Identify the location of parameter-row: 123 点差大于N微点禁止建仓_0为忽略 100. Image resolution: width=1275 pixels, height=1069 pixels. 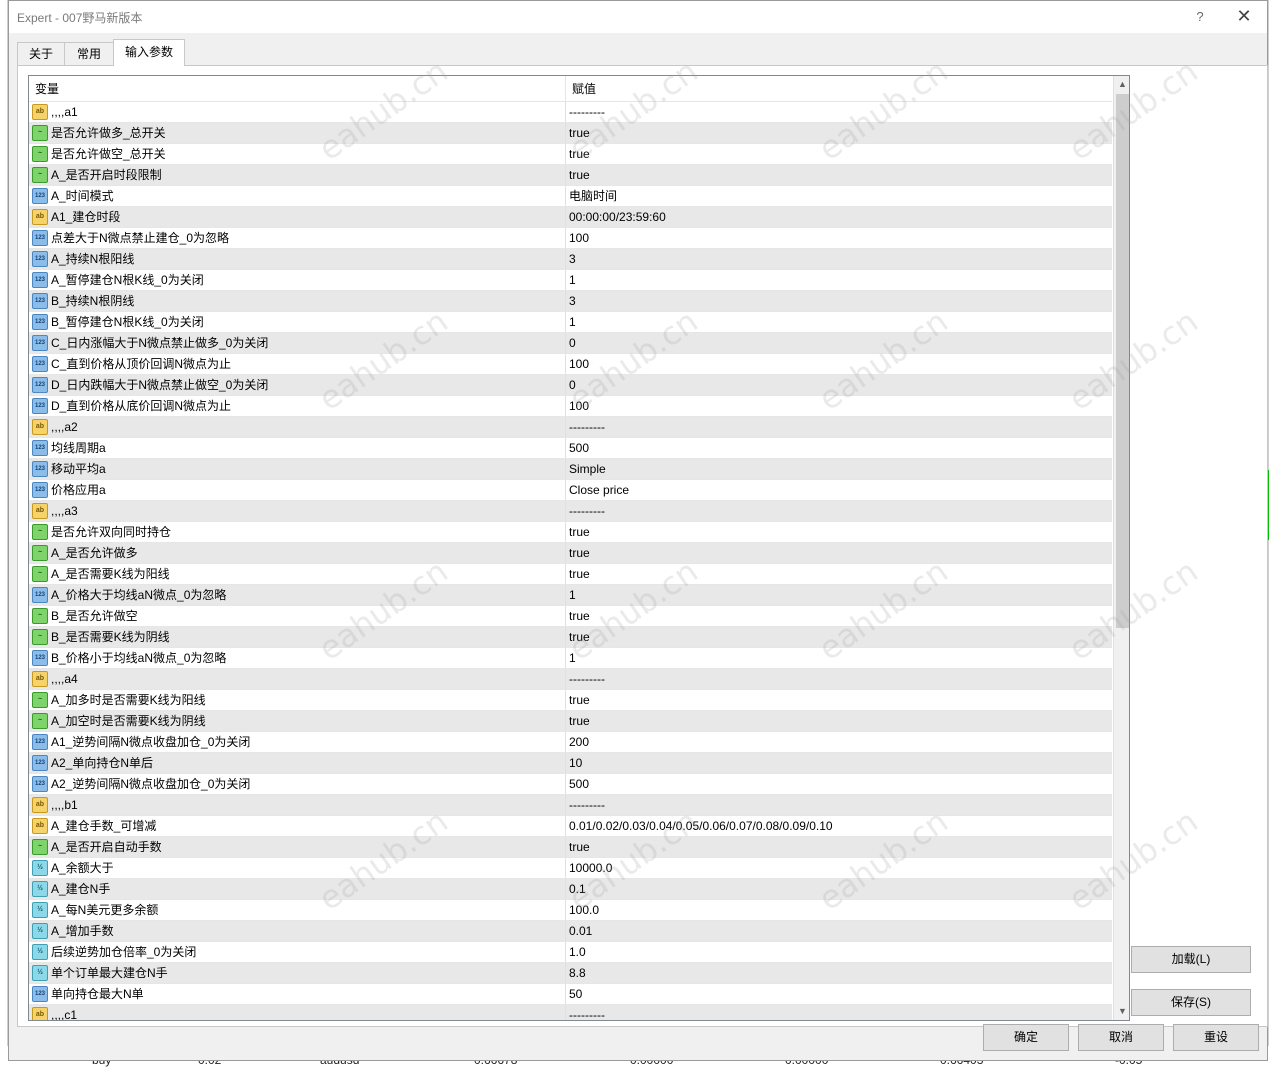
(570, 238).